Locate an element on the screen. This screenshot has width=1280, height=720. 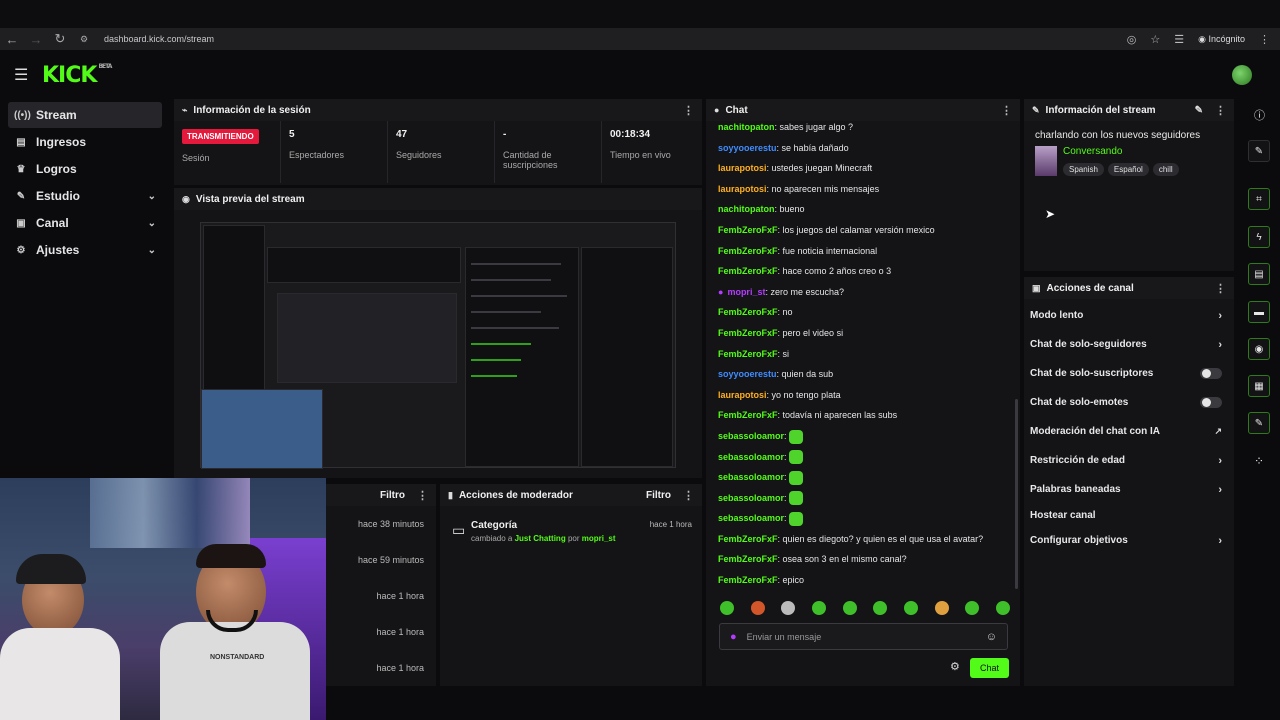
rail-lightning-button: ϟ is located at coordinates (1259, 237).